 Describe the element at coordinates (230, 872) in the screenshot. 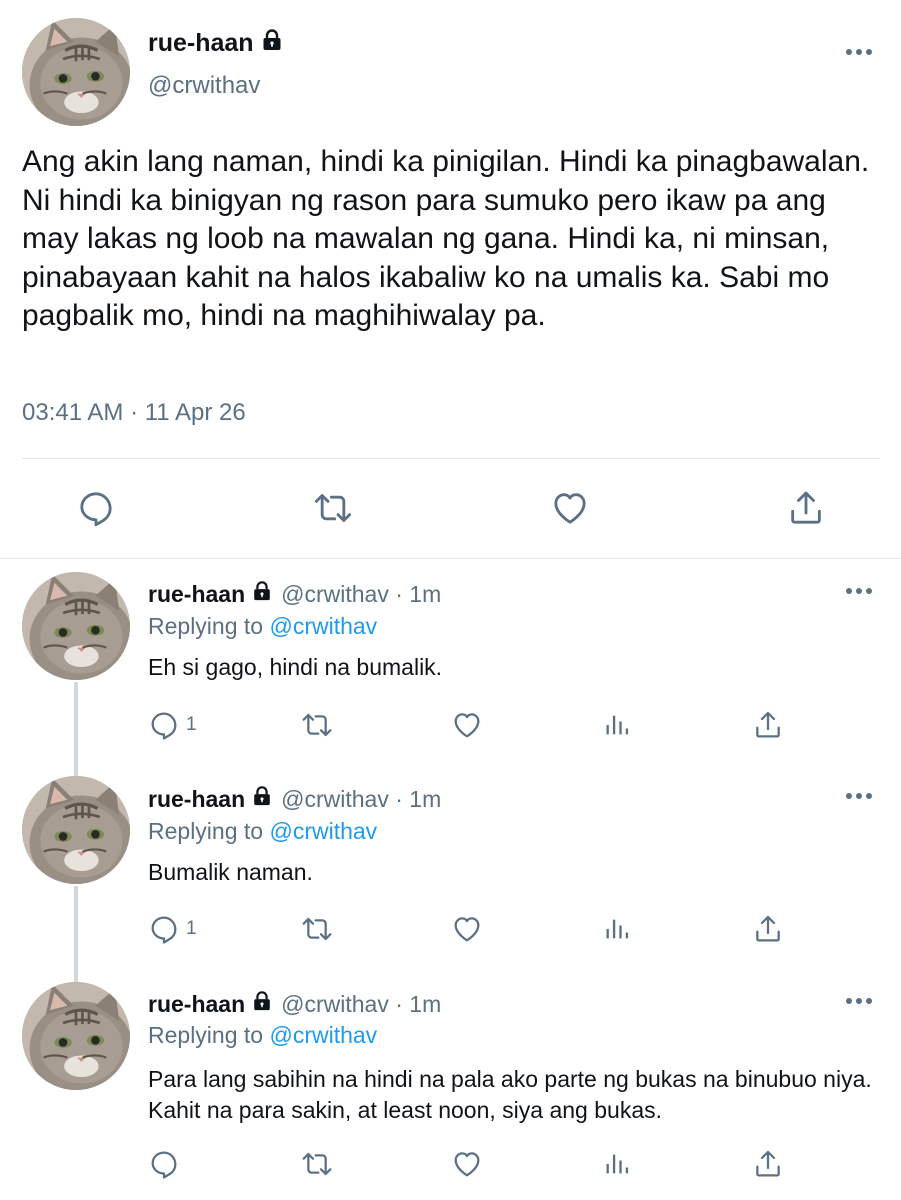

I see `reply-text: Bumalik naman.` at that location.